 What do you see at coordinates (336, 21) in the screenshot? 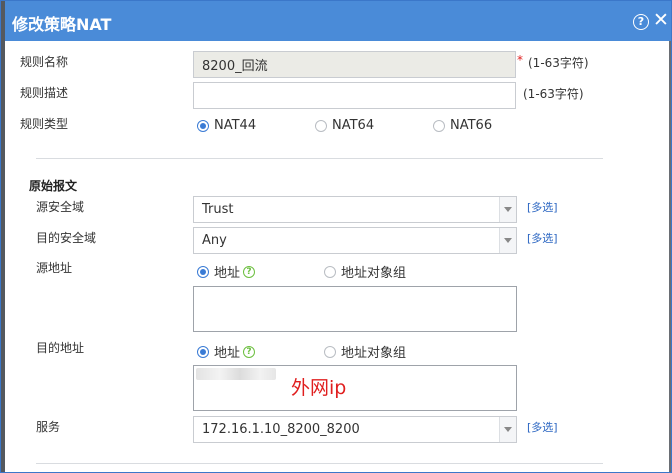
I see `dialog-titlebar: 修改策略NAT ? ✕` at bounding box center [336, 21].